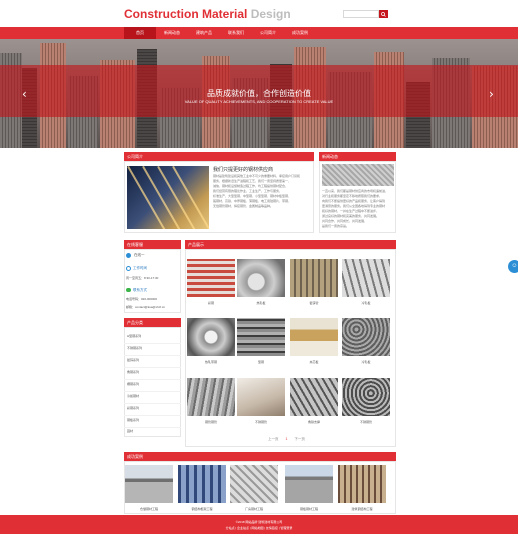  What do you see at coordinates (358, 175) in the screenshot?
I see `news-image` at bounding box center [358, 175].